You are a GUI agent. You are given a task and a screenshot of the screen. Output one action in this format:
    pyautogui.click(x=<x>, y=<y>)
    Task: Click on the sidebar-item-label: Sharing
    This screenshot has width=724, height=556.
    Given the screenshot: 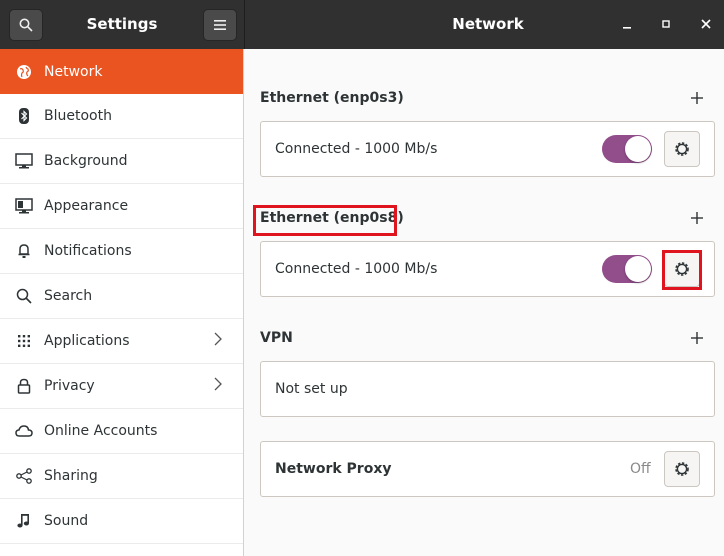 What is the action you would take?
    pyautogui.click(x=71, y=476)
    